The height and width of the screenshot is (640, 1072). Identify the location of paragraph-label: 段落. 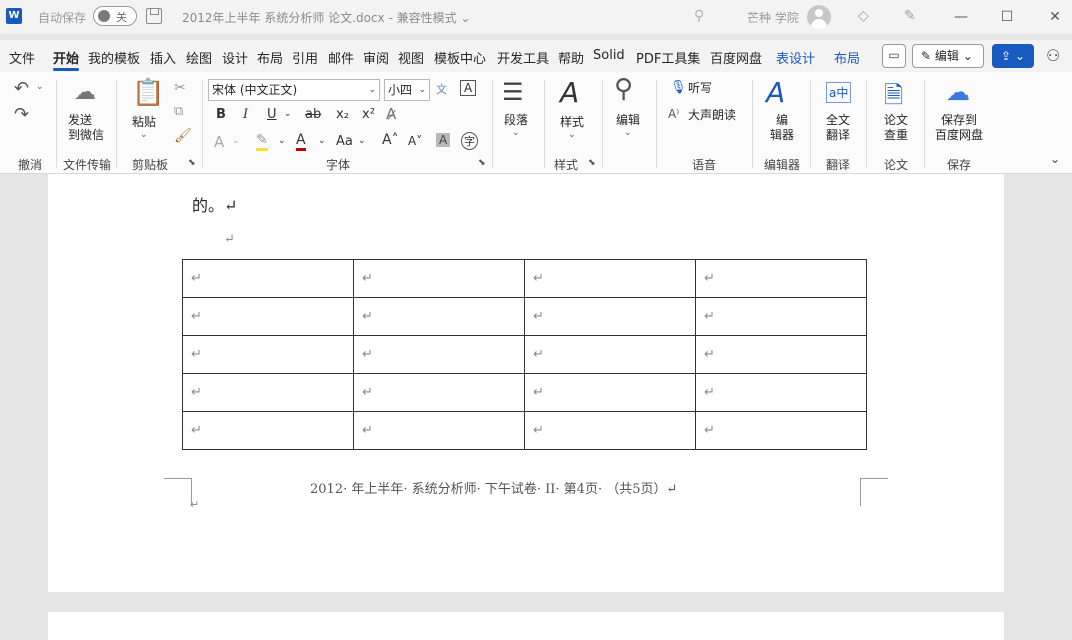
(516, 120).